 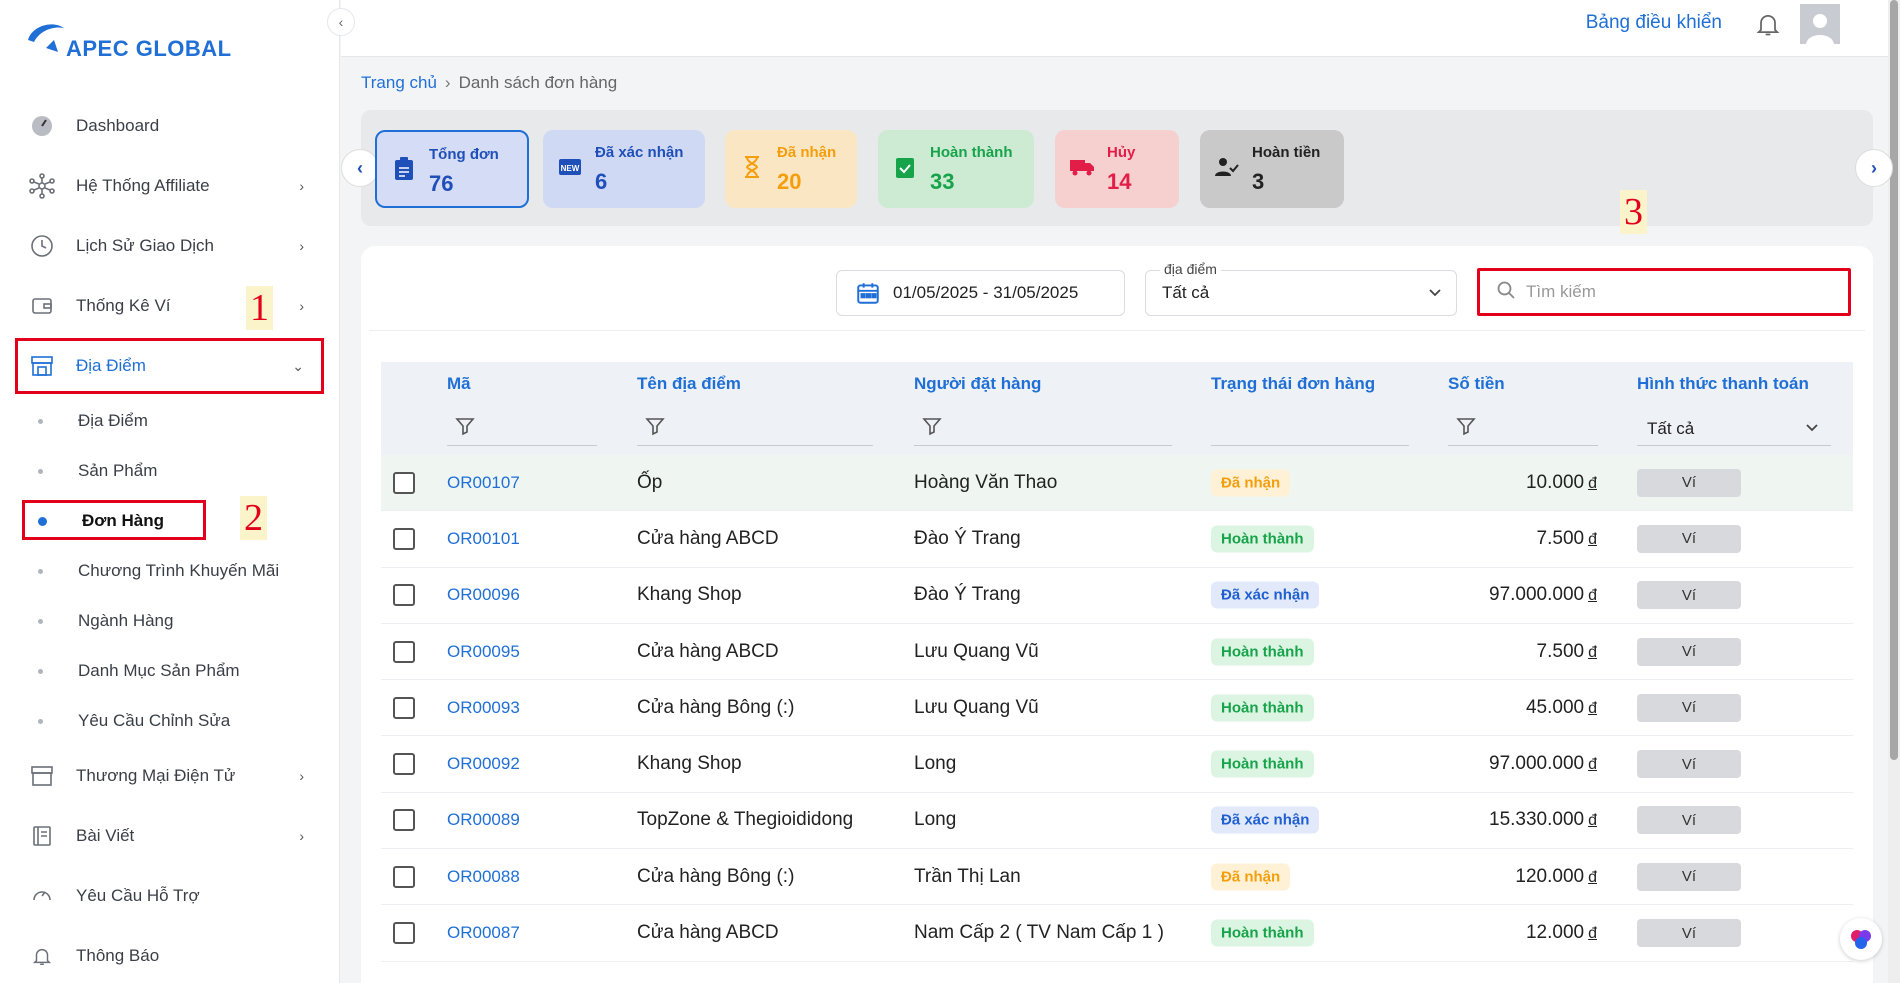 I want to click on order-code-link: OR00101, so click(x=483, y=539).